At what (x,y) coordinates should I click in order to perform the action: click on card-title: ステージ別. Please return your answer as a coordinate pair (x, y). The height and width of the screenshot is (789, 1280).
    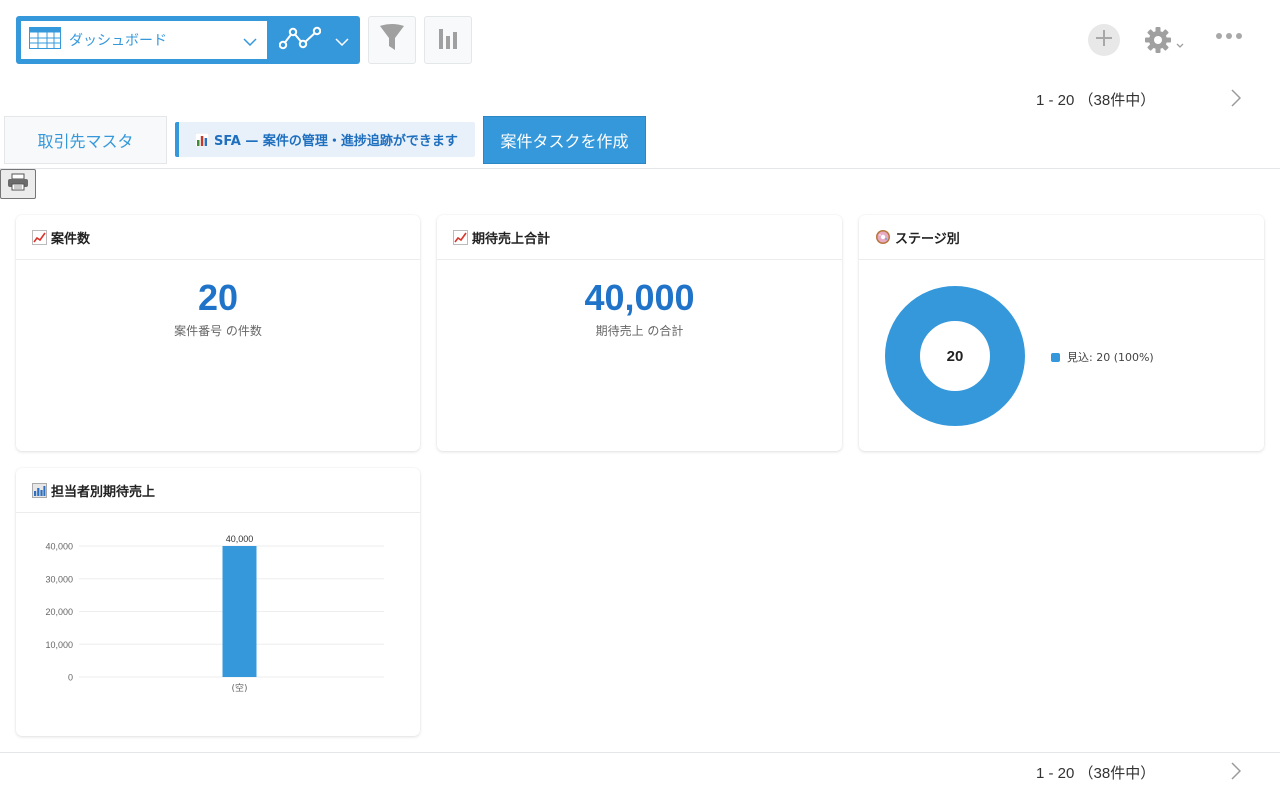
    Looking at the image, I should click on (927, 239).